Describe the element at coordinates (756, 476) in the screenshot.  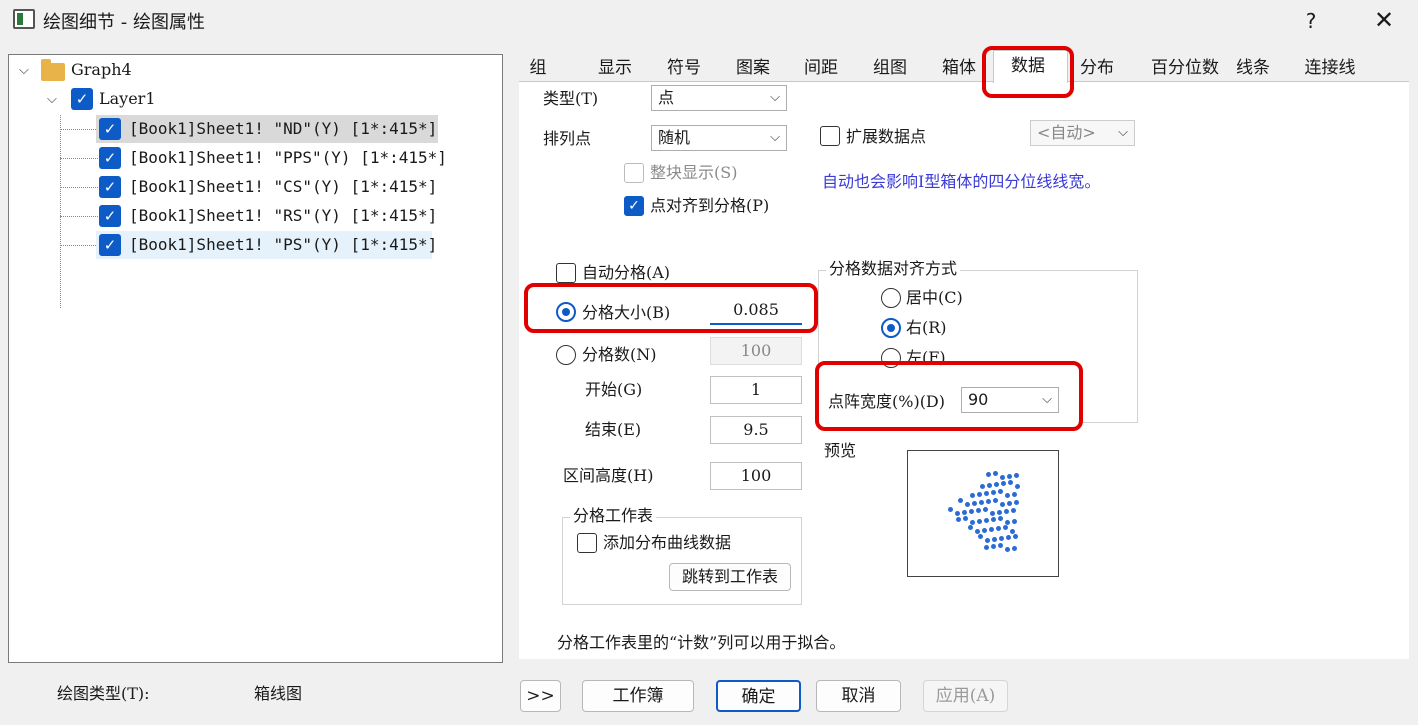
I see `interval-height-input: 100` at that location.